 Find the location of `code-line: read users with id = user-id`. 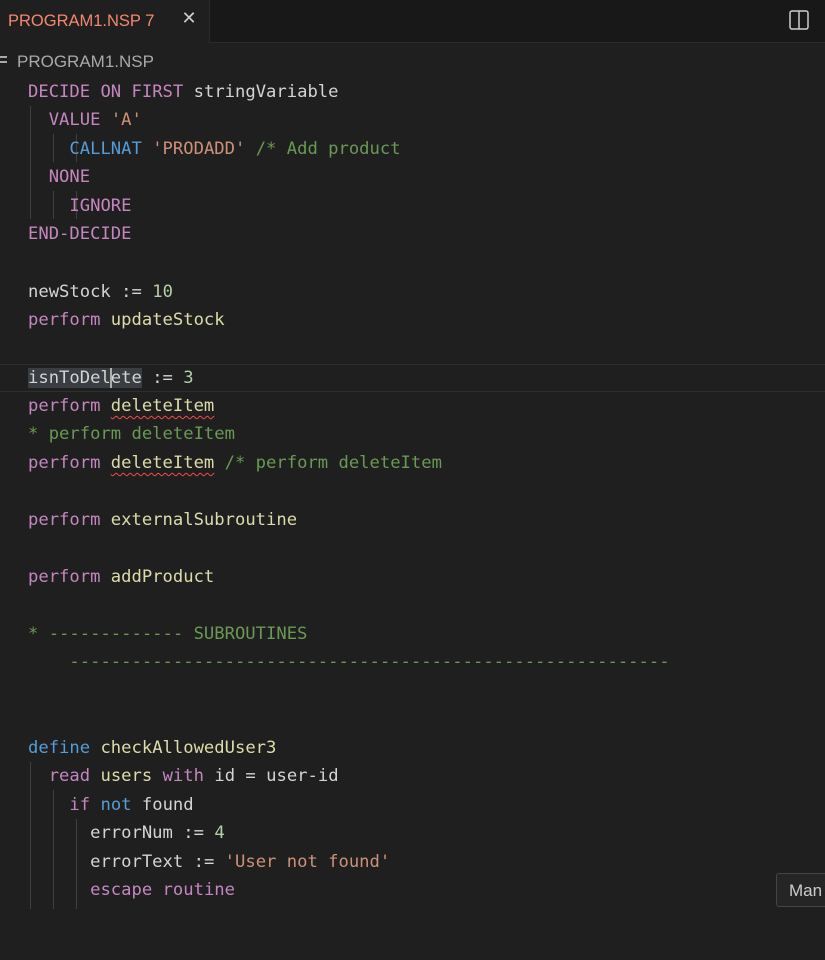

code-line: read users with id = user-id is located at coordinates (193, 776).